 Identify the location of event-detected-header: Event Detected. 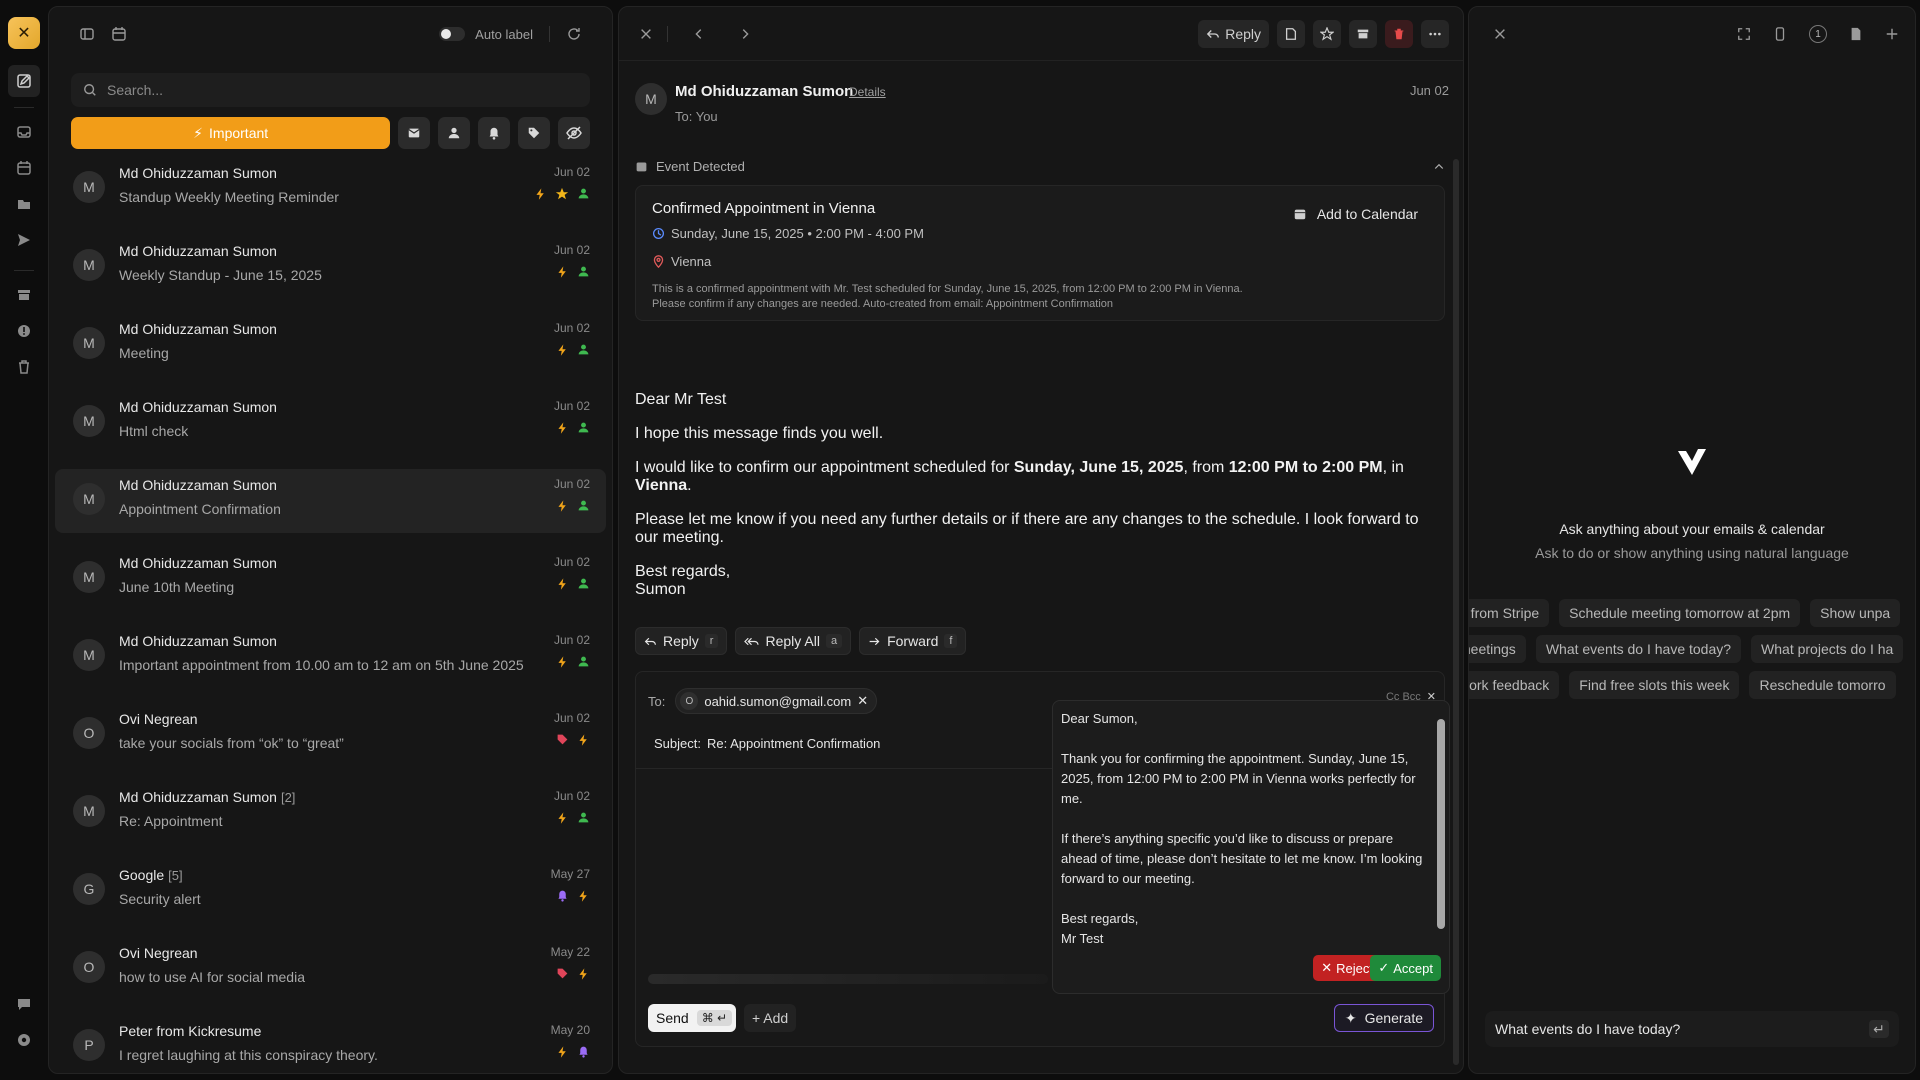
(1040, 166).